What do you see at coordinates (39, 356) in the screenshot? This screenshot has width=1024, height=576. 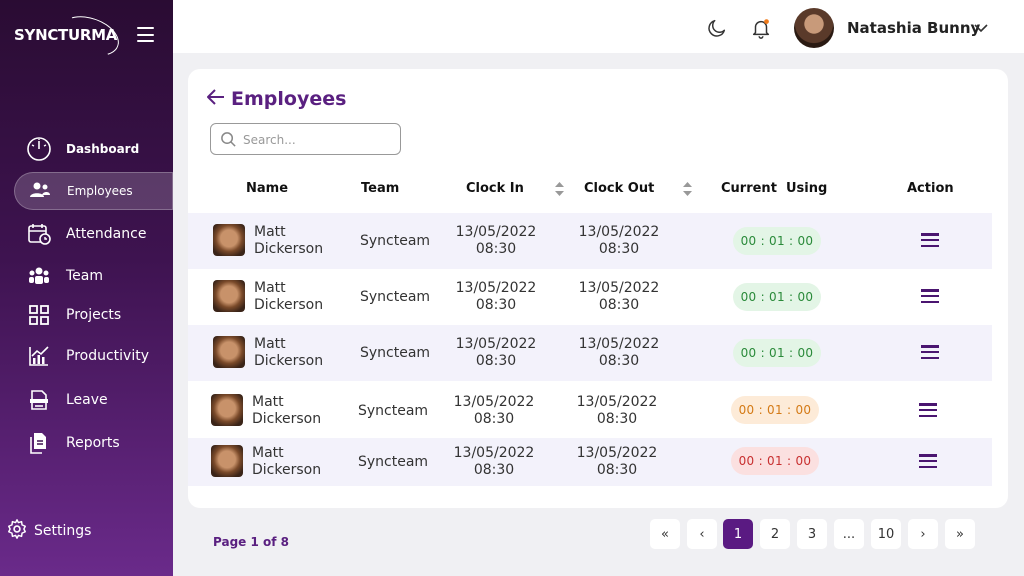 I see `chart-up-icon` at bounding box center [39, 356].